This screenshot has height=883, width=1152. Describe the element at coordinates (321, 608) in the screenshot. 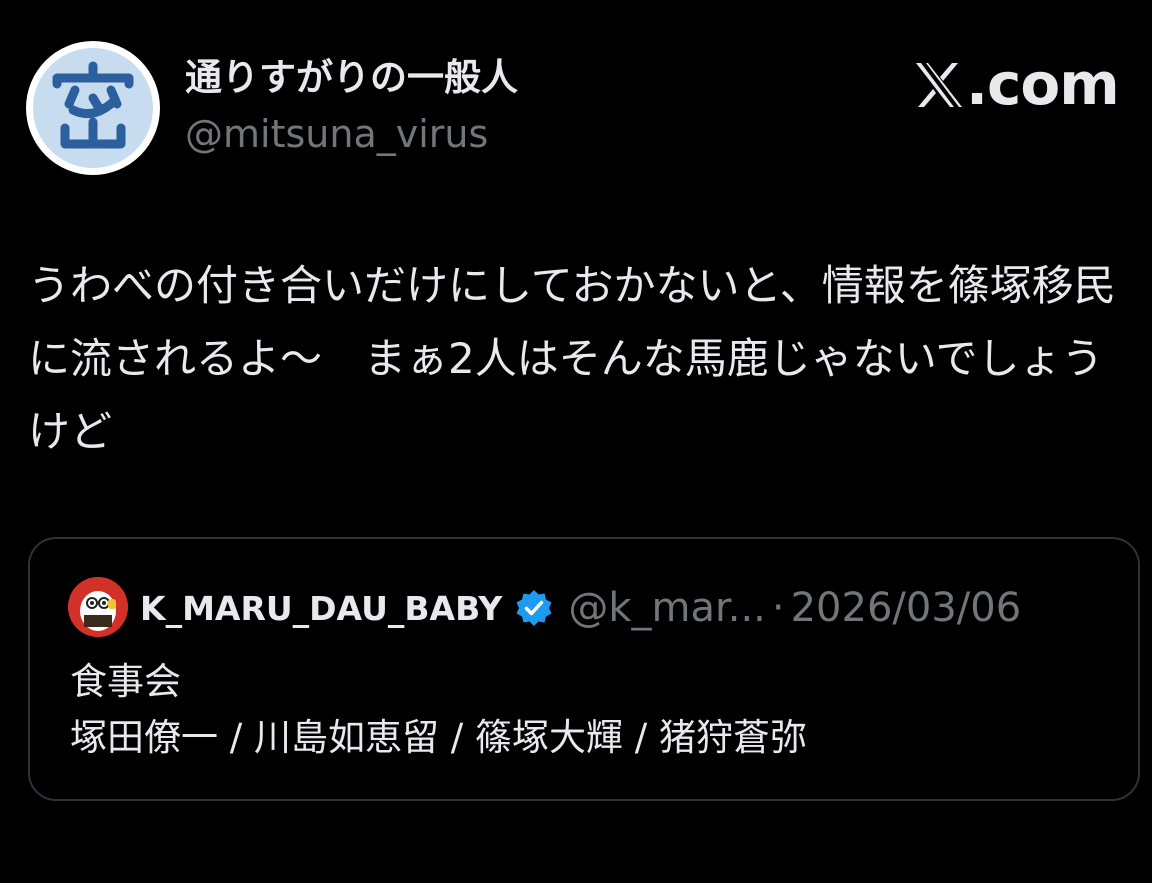

I see `quote-author-name: K_MARU_DAU_BABY` at that location.